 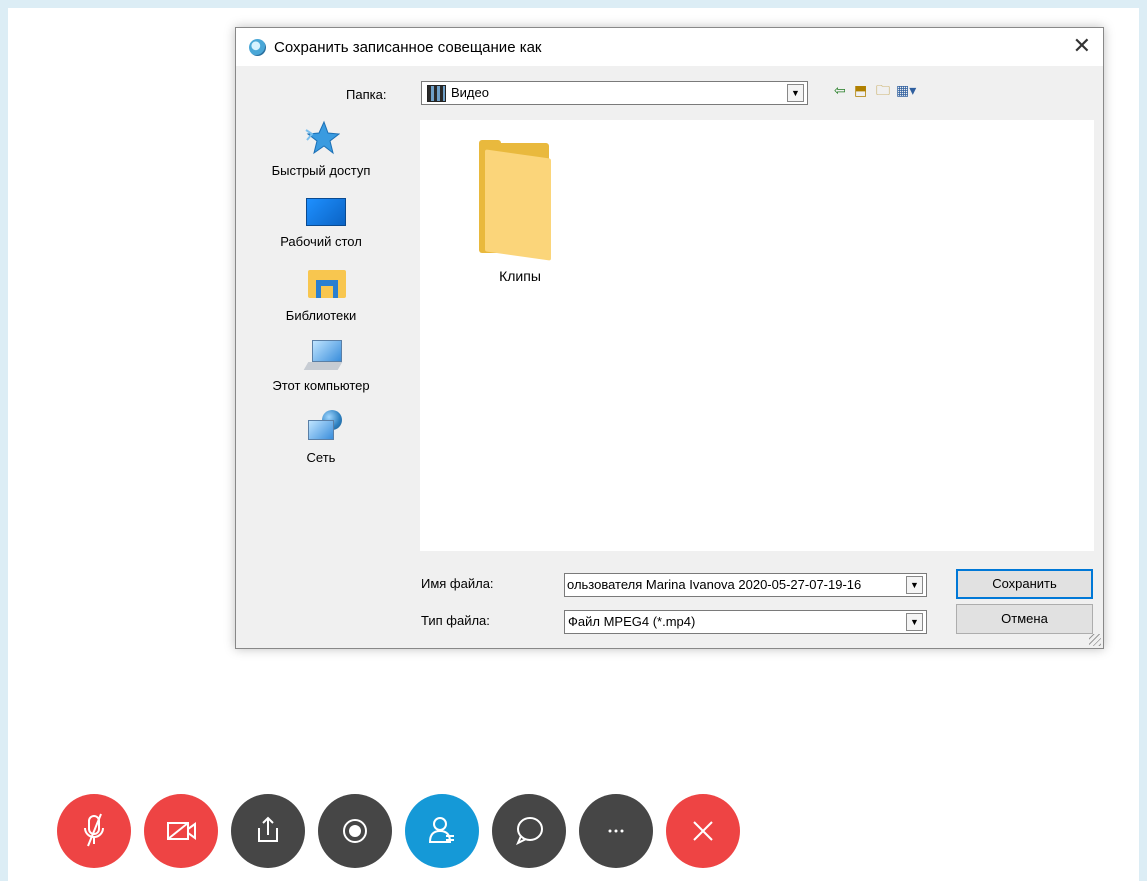 I want to click on place-this-pc: Этот компьютер, so click(x=321, y=371).